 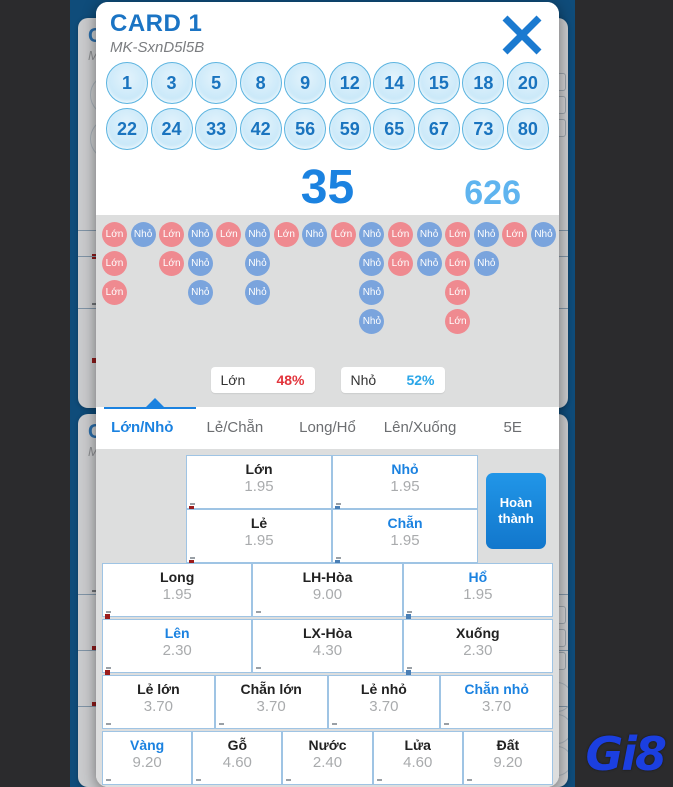 What do you see at coordinates (262, 380) in the screenshot?
I see `percent-chip: Lớn 48%` at bounding box center [262, 380].